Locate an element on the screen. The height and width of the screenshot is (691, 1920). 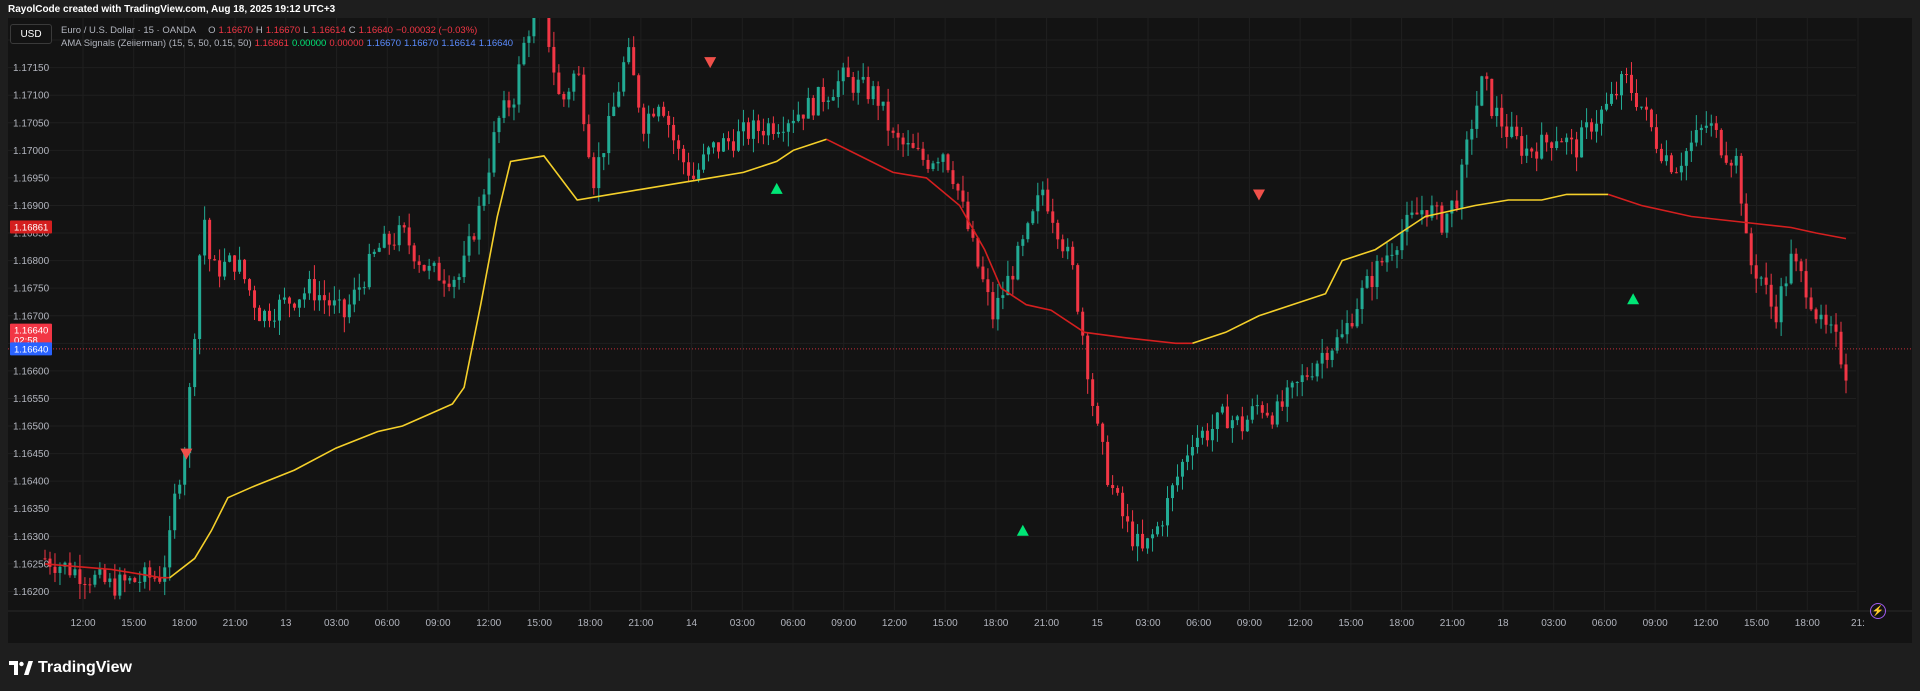
currency-button: USD is located at coordinates (31, 34).